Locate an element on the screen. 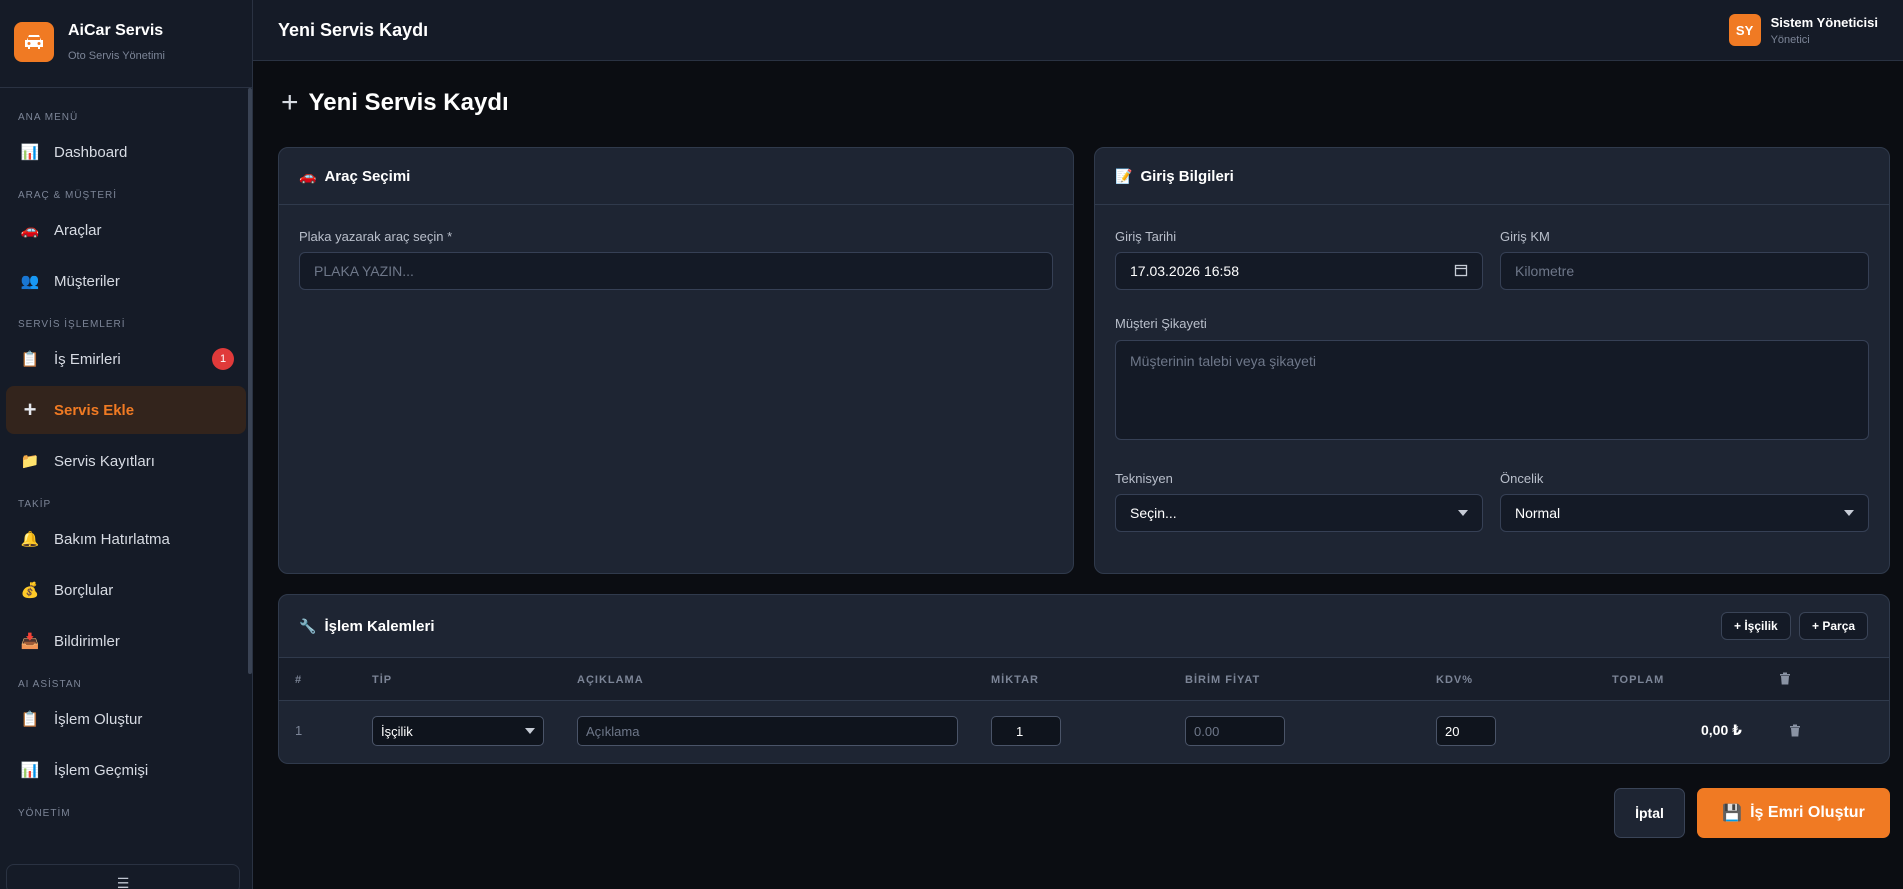 The width and height of the screenshot is (1903, 889). sidebar-item-bakim-hatirlatma: 🔔 Bakım Hatırlatma is located at coordinates (126, 539).